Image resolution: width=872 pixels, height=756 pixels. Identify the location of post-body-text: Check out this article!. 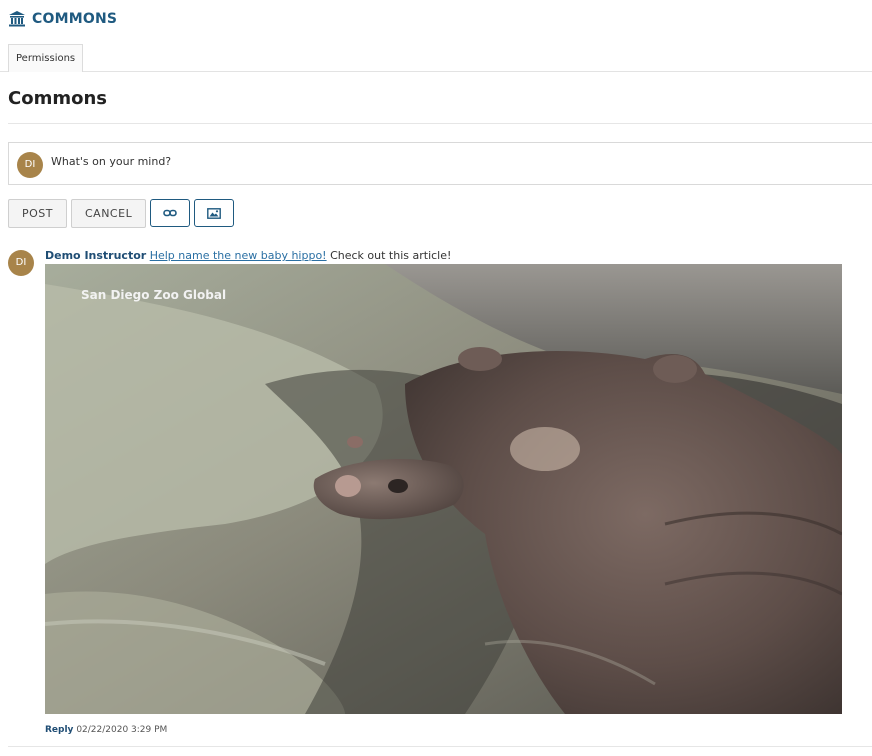
(389, 255).